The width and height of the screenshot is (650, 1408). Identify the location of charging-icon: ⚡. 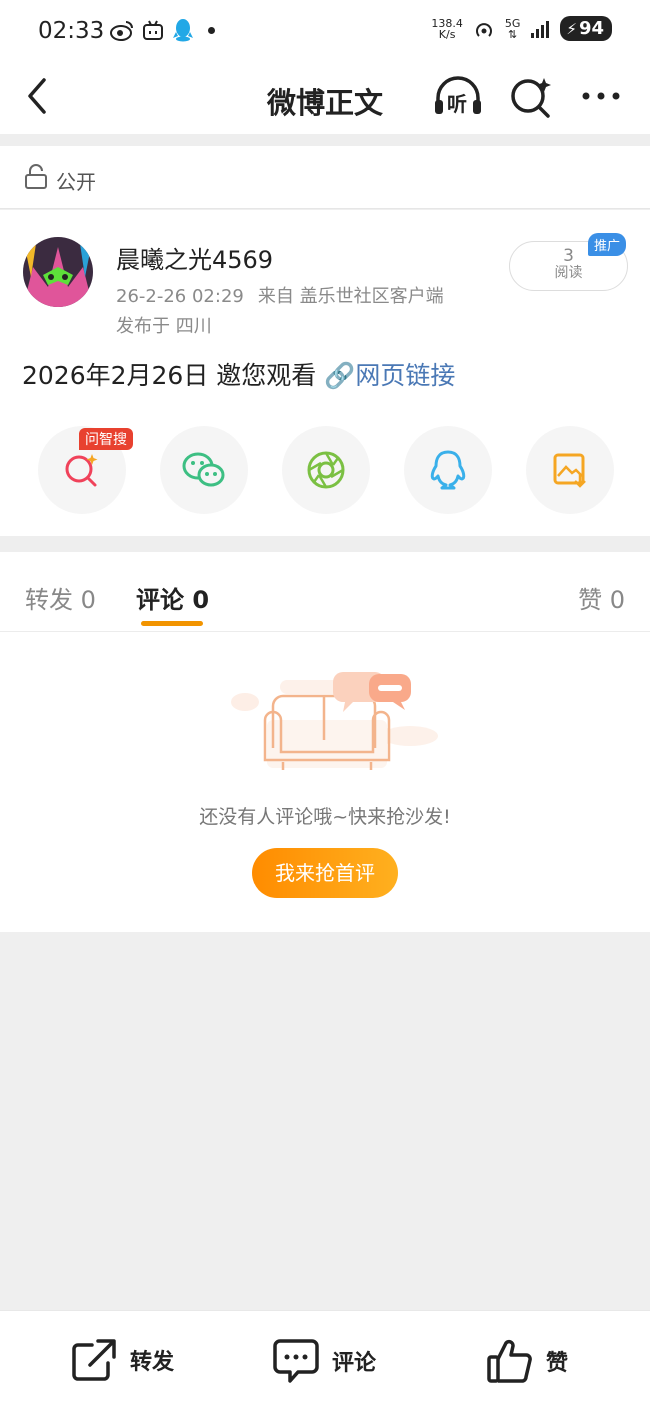
(571, 28).